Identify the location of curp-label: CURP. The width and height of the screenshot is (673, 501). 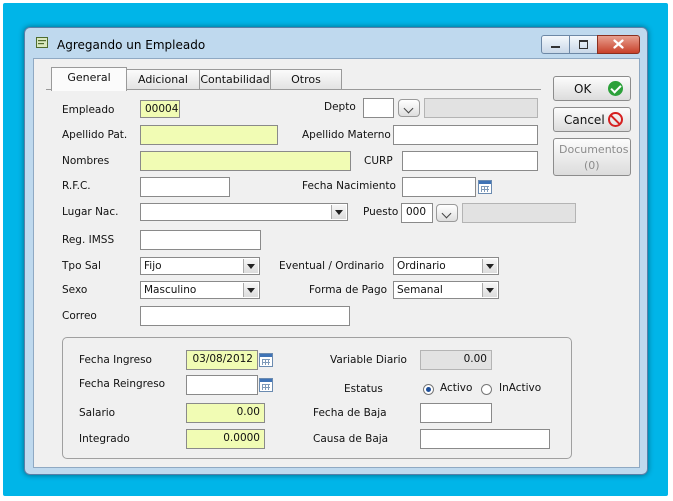
(378, 161).